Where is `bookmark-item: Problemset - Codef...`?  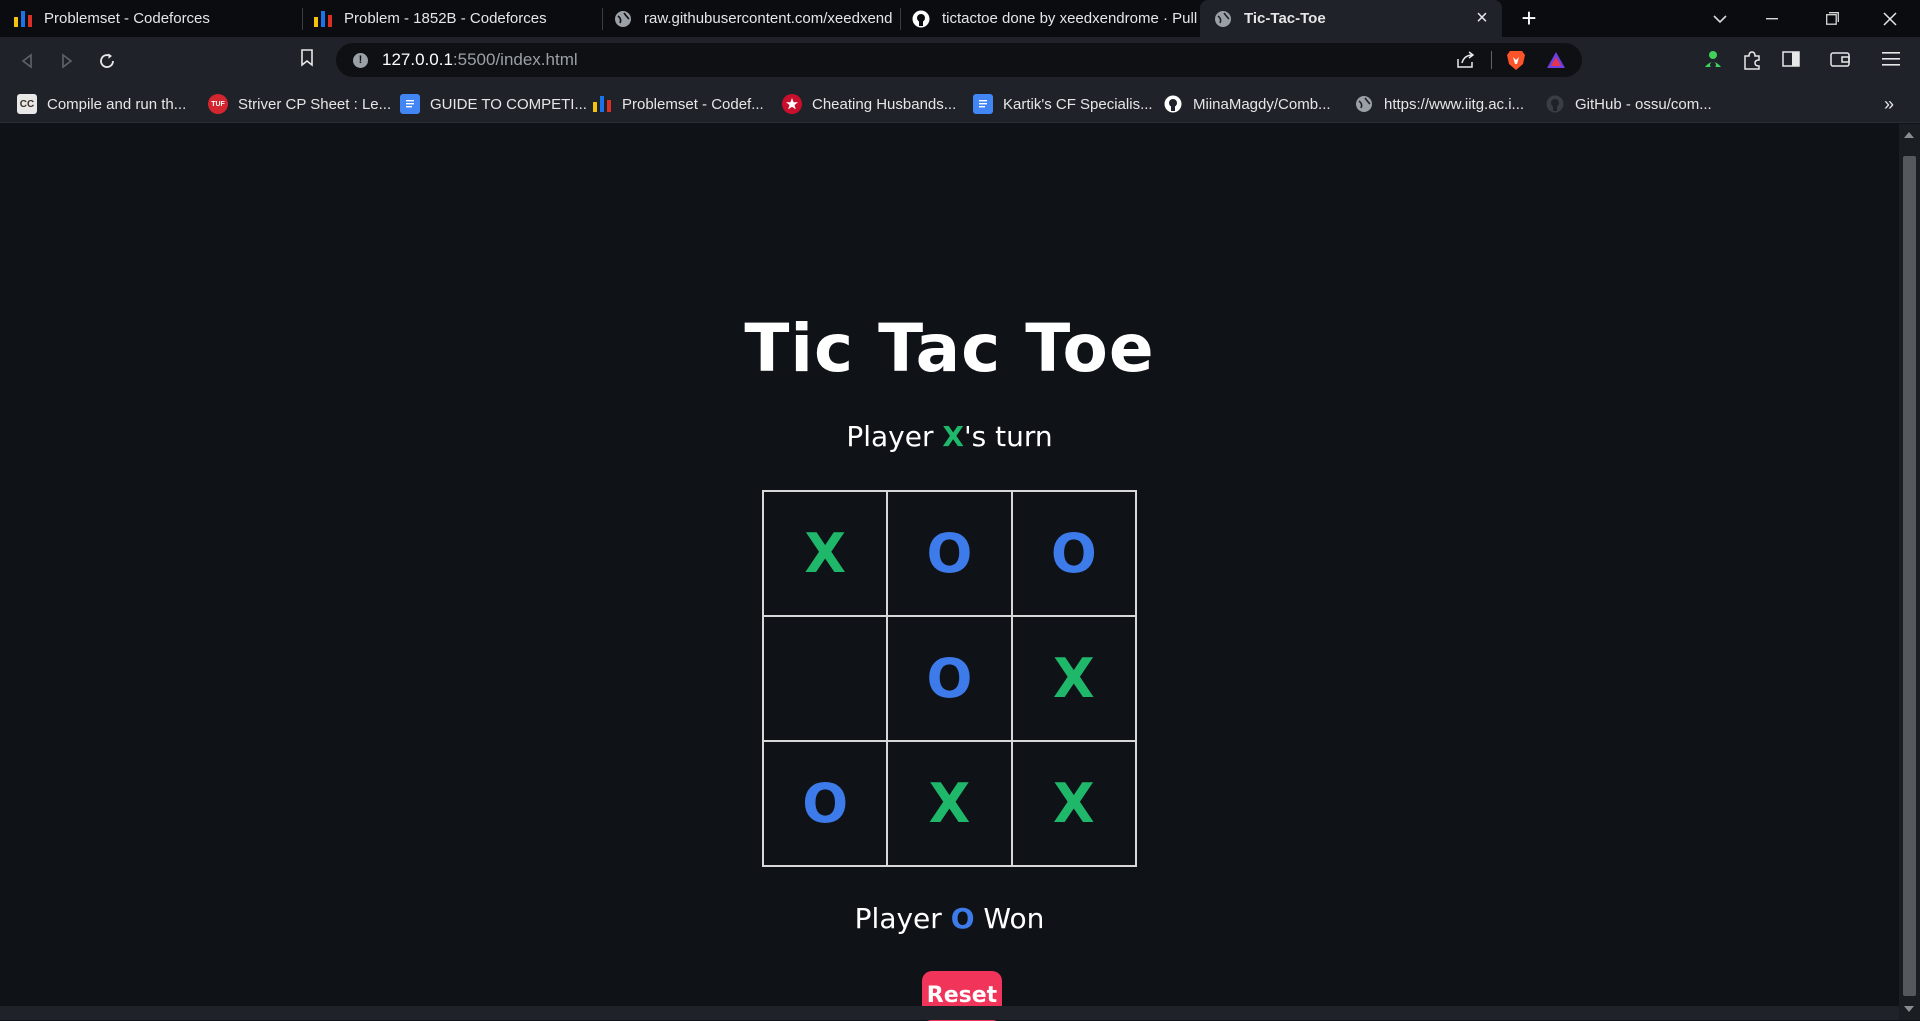 bookmark-item: Problemset - Codef... is located at coordinates (678, 104).